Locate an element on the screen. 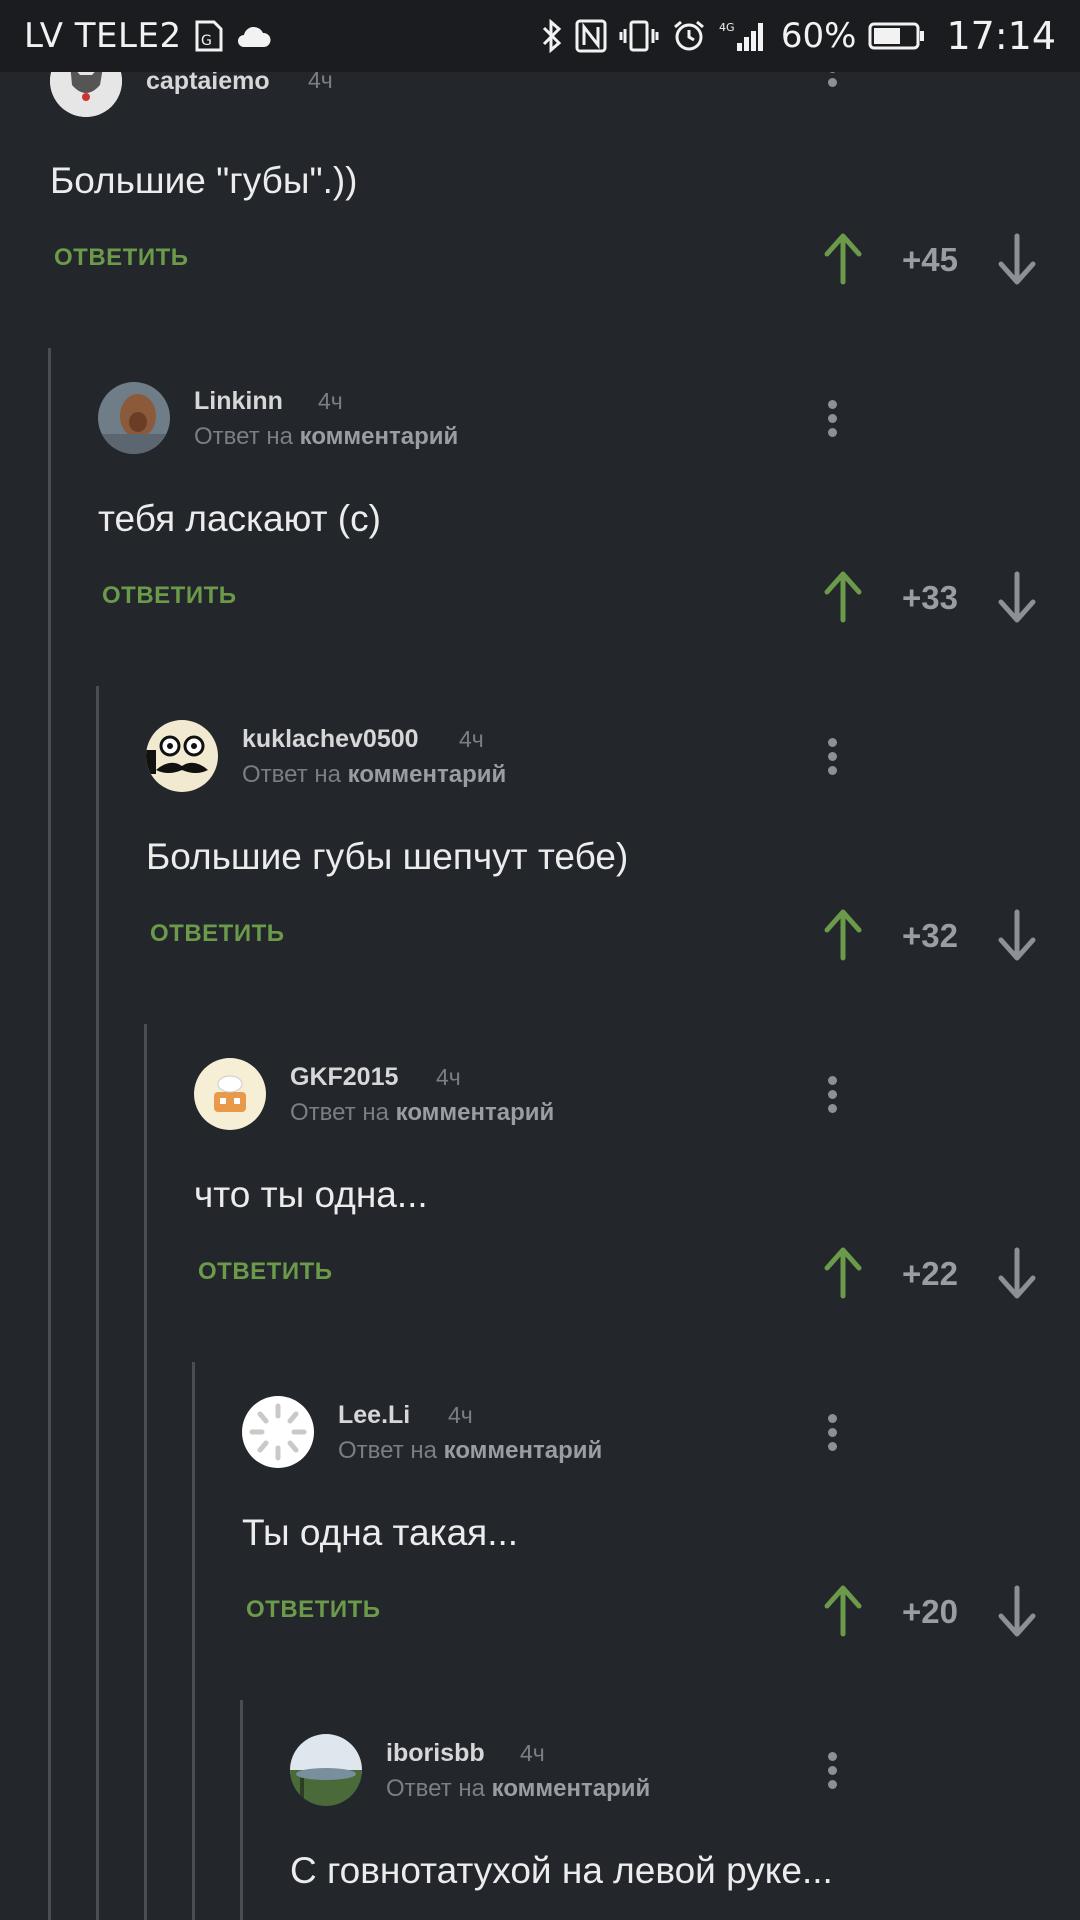  comment-text: Большие "губы".)) is located at coordinates (204, 180).